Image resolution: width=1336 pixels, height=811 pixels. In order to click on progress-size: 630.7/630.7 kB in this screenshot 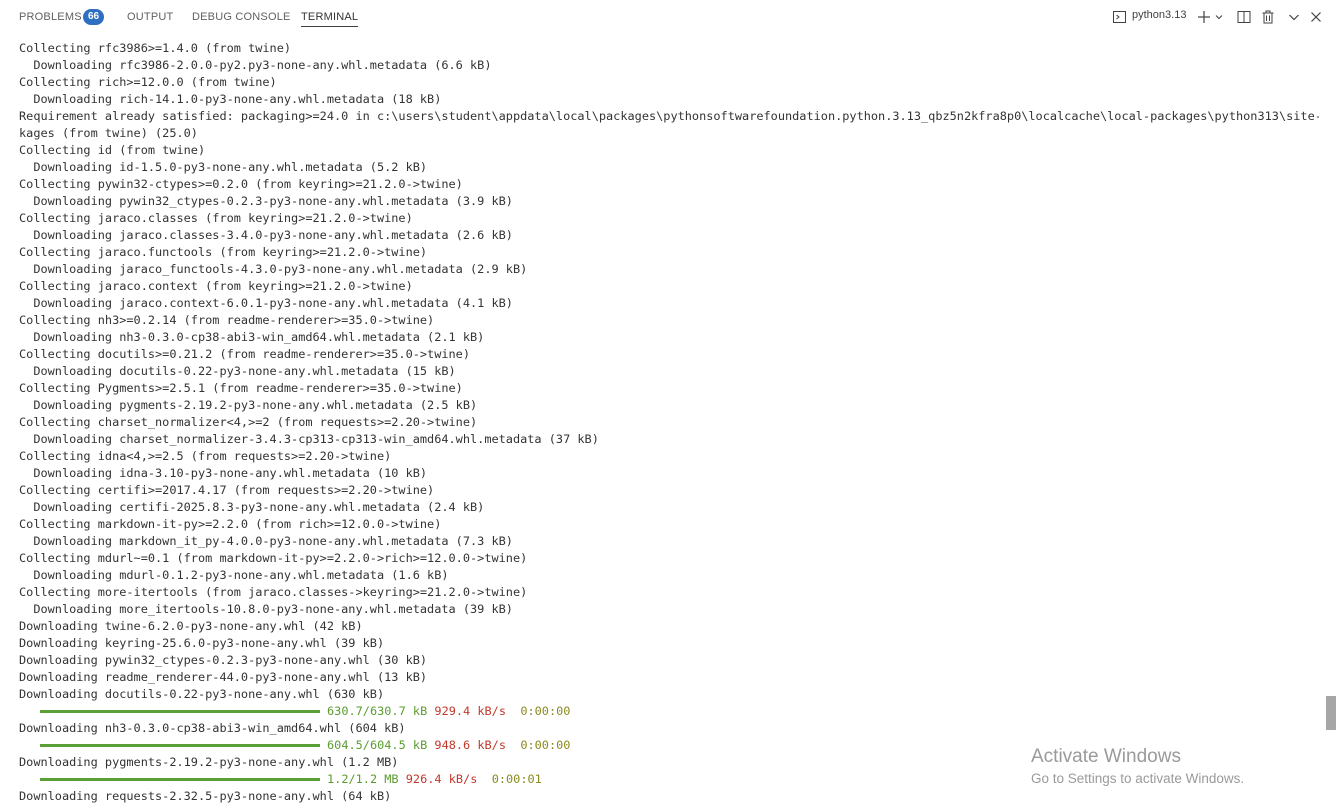, I will do `click(377, 711)`.